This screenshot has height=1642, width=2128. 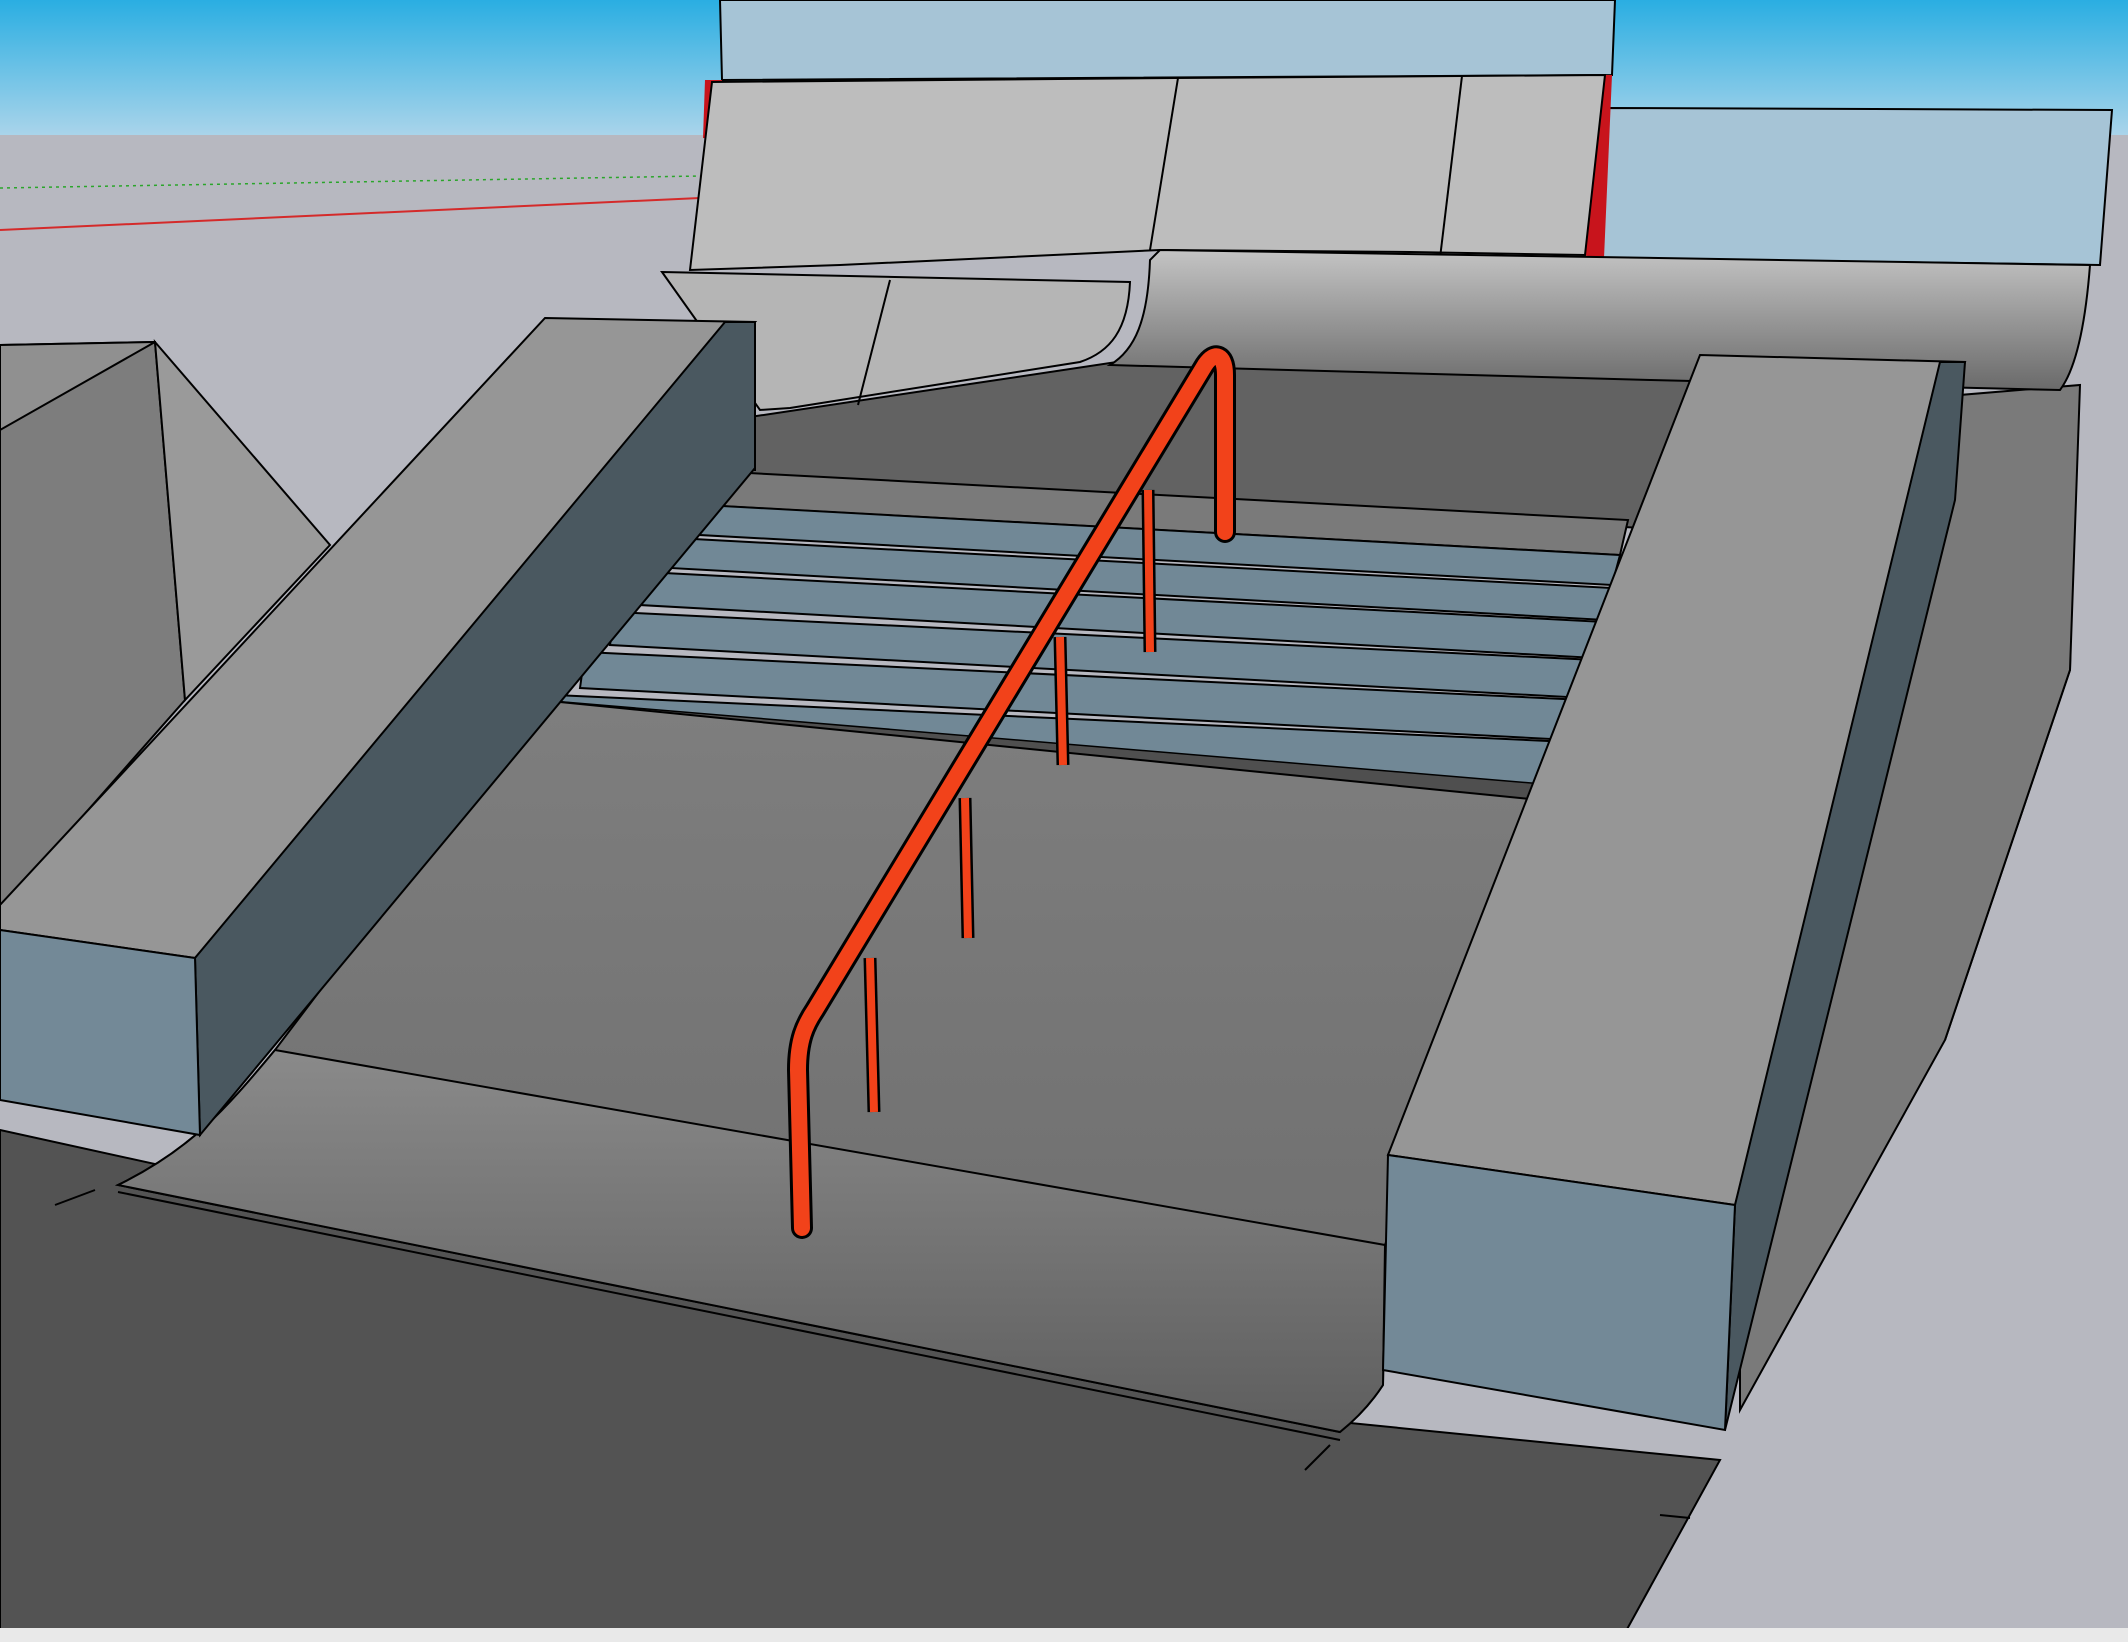 I want to click on back-wall-panel-right, so click(x=1856, y=186).